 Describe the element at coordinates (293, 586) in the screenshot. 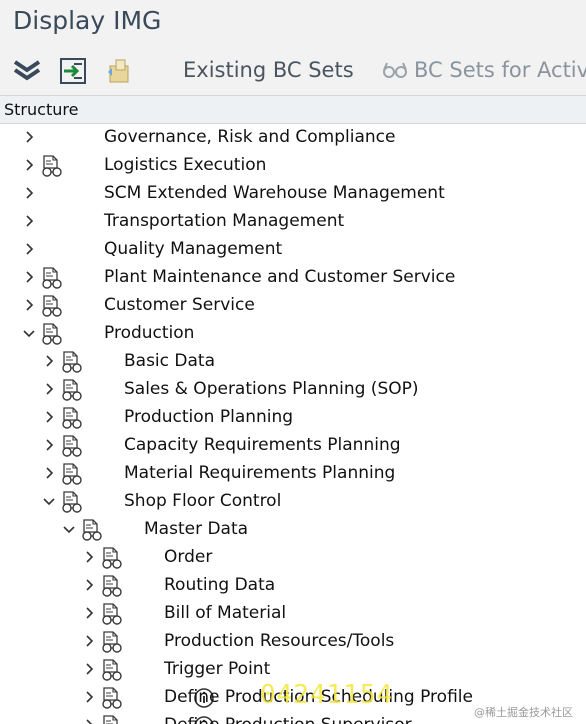

I see `tree-row: Routing Data` at that location.